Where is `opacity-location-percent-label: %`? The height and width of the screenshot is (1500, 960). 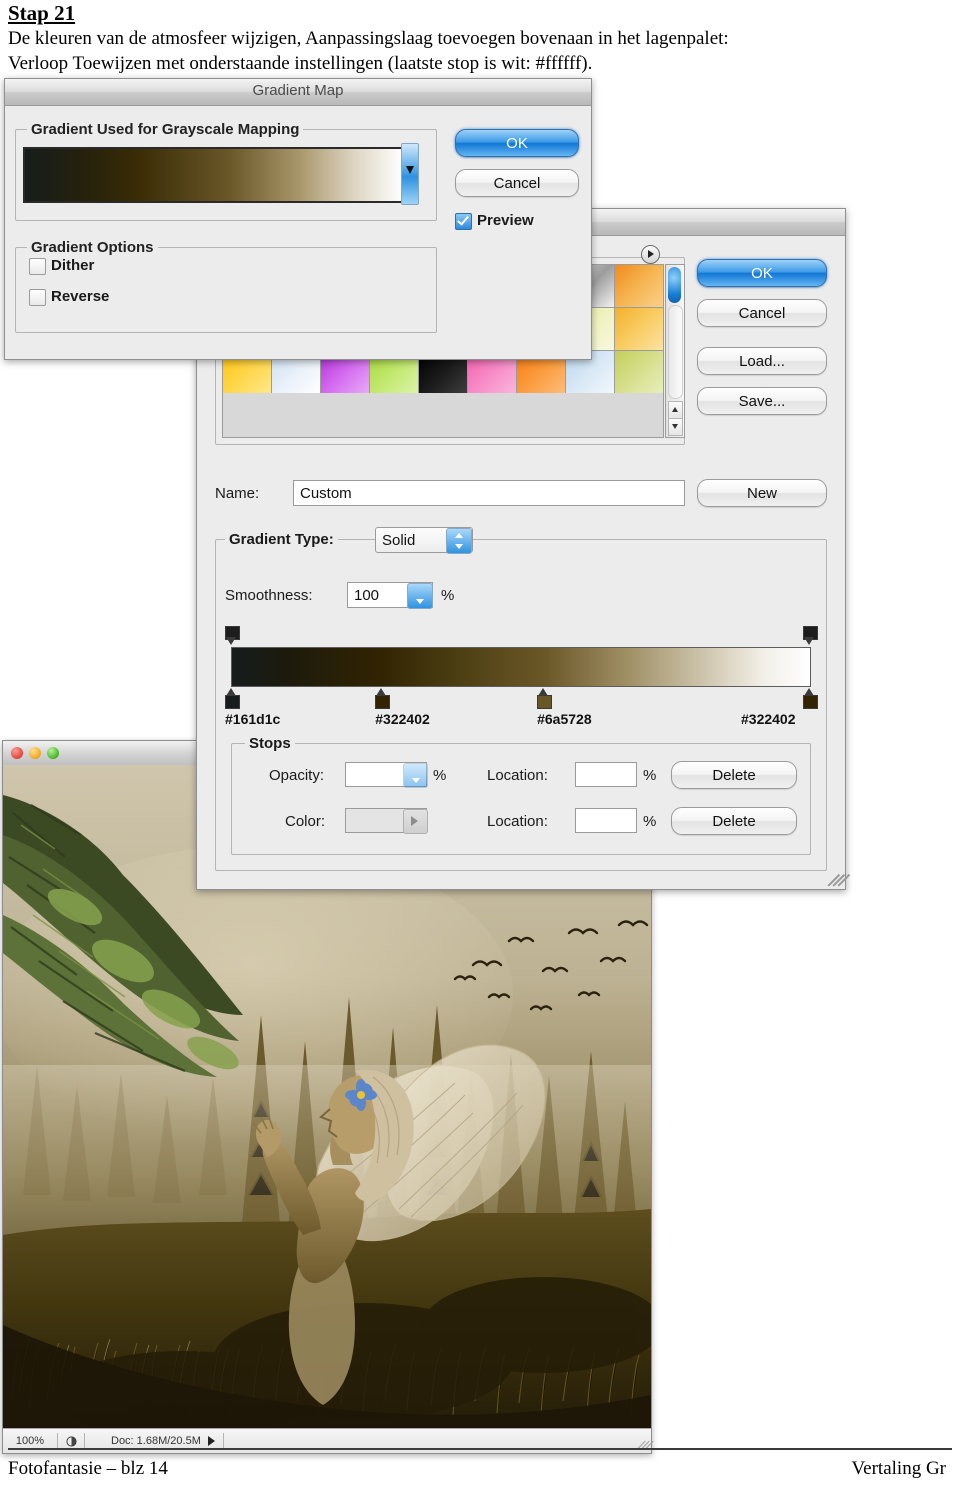
opacity-location-percent-label: % is located at coordinates (650, 775).